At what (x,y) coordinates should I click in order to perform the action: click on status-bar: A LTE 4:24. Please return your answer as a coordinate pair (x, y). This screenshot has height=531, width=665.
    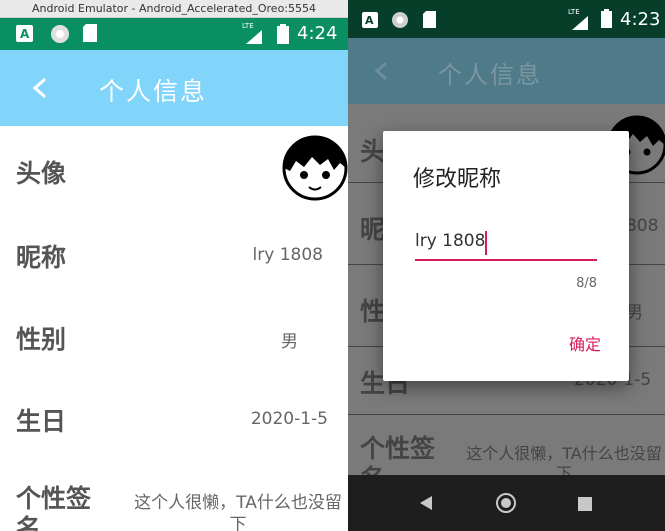
    Looking at the image, I should click on (174, 34).